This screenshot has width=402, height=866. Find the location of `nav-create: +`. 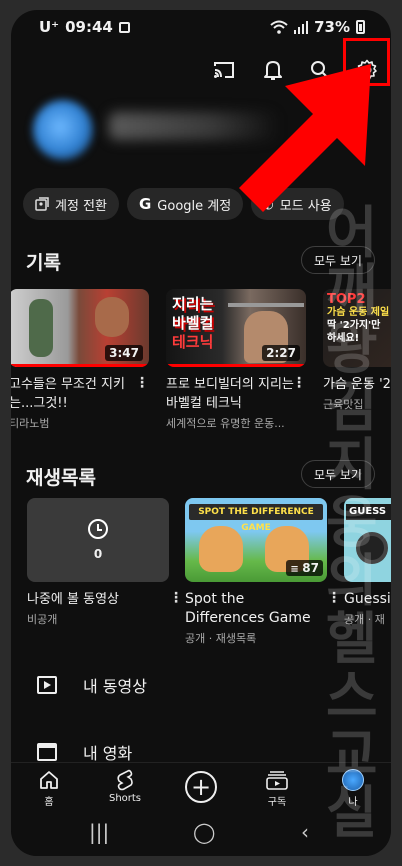

nav-create: + is located at coordinates (201, 787).